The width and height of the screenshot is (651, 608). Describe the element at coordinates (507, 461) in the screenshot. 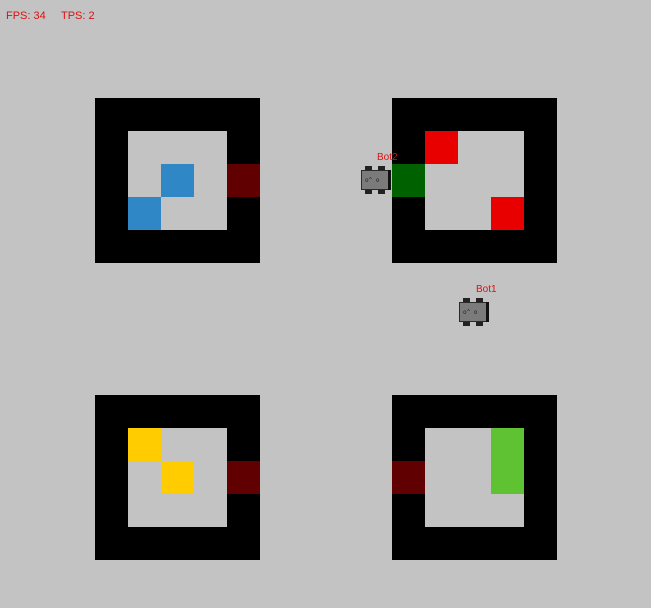

I see `green-item-tile` at that location.